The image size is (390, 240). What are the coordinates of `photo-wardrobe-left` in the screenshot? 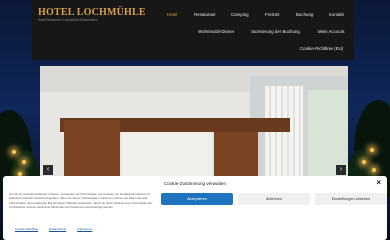 It's located at (92, 148).